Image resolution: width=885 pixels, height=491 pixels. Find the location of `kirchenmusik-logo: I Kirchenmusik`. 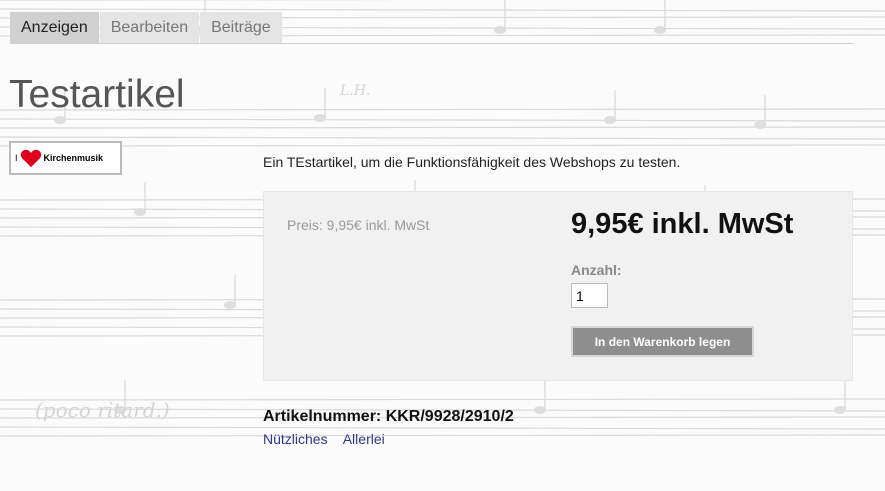

kirchenmusik-logo: I Kirchenmusik is located at coordinates (65, 158).